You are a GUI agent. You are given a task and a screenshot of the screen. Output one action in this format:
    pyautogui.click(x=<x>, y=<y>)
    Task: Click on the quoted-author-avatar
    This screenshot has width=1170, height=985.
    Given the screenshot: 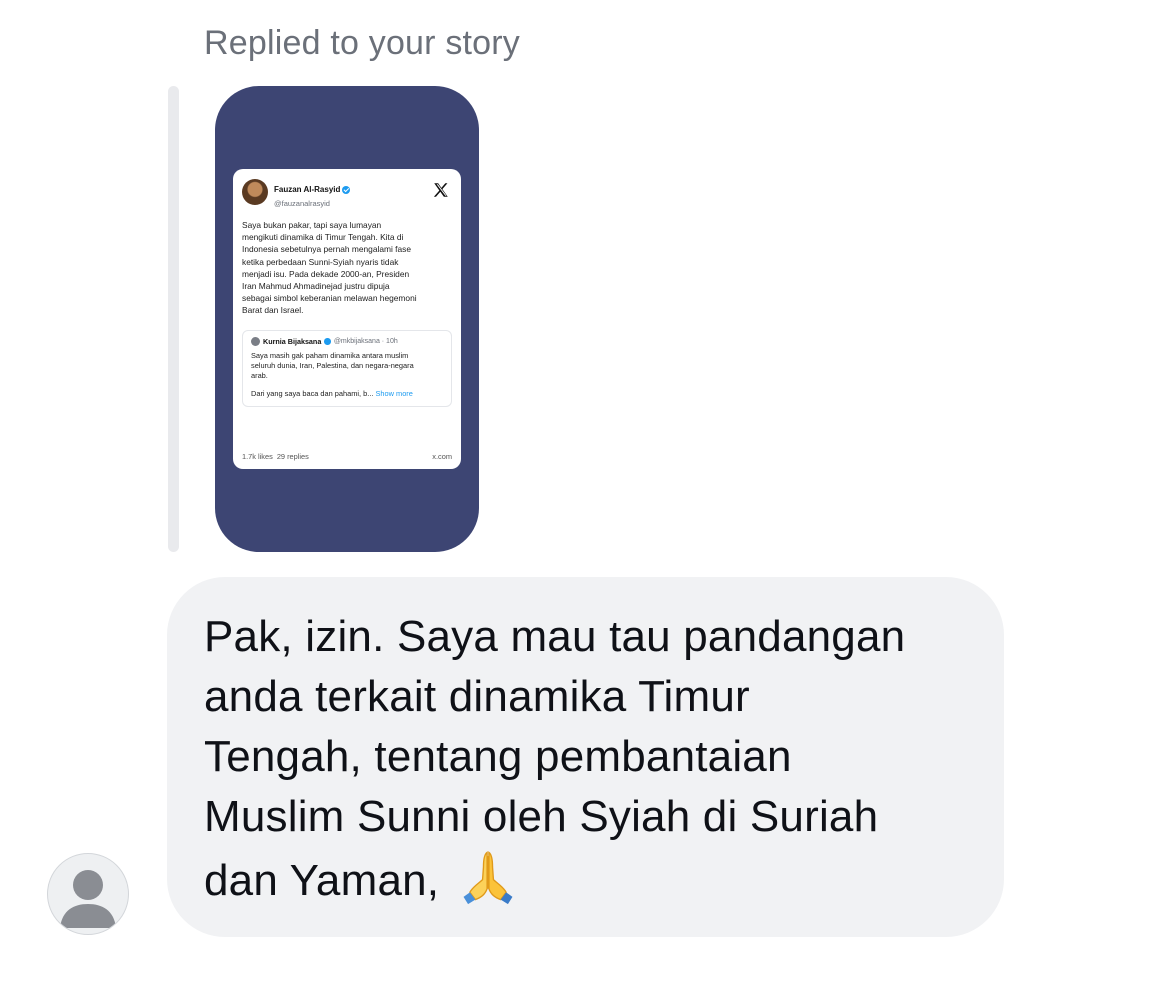 What is the action you would take?
    pyautogui.click(x=255, y=342)
    